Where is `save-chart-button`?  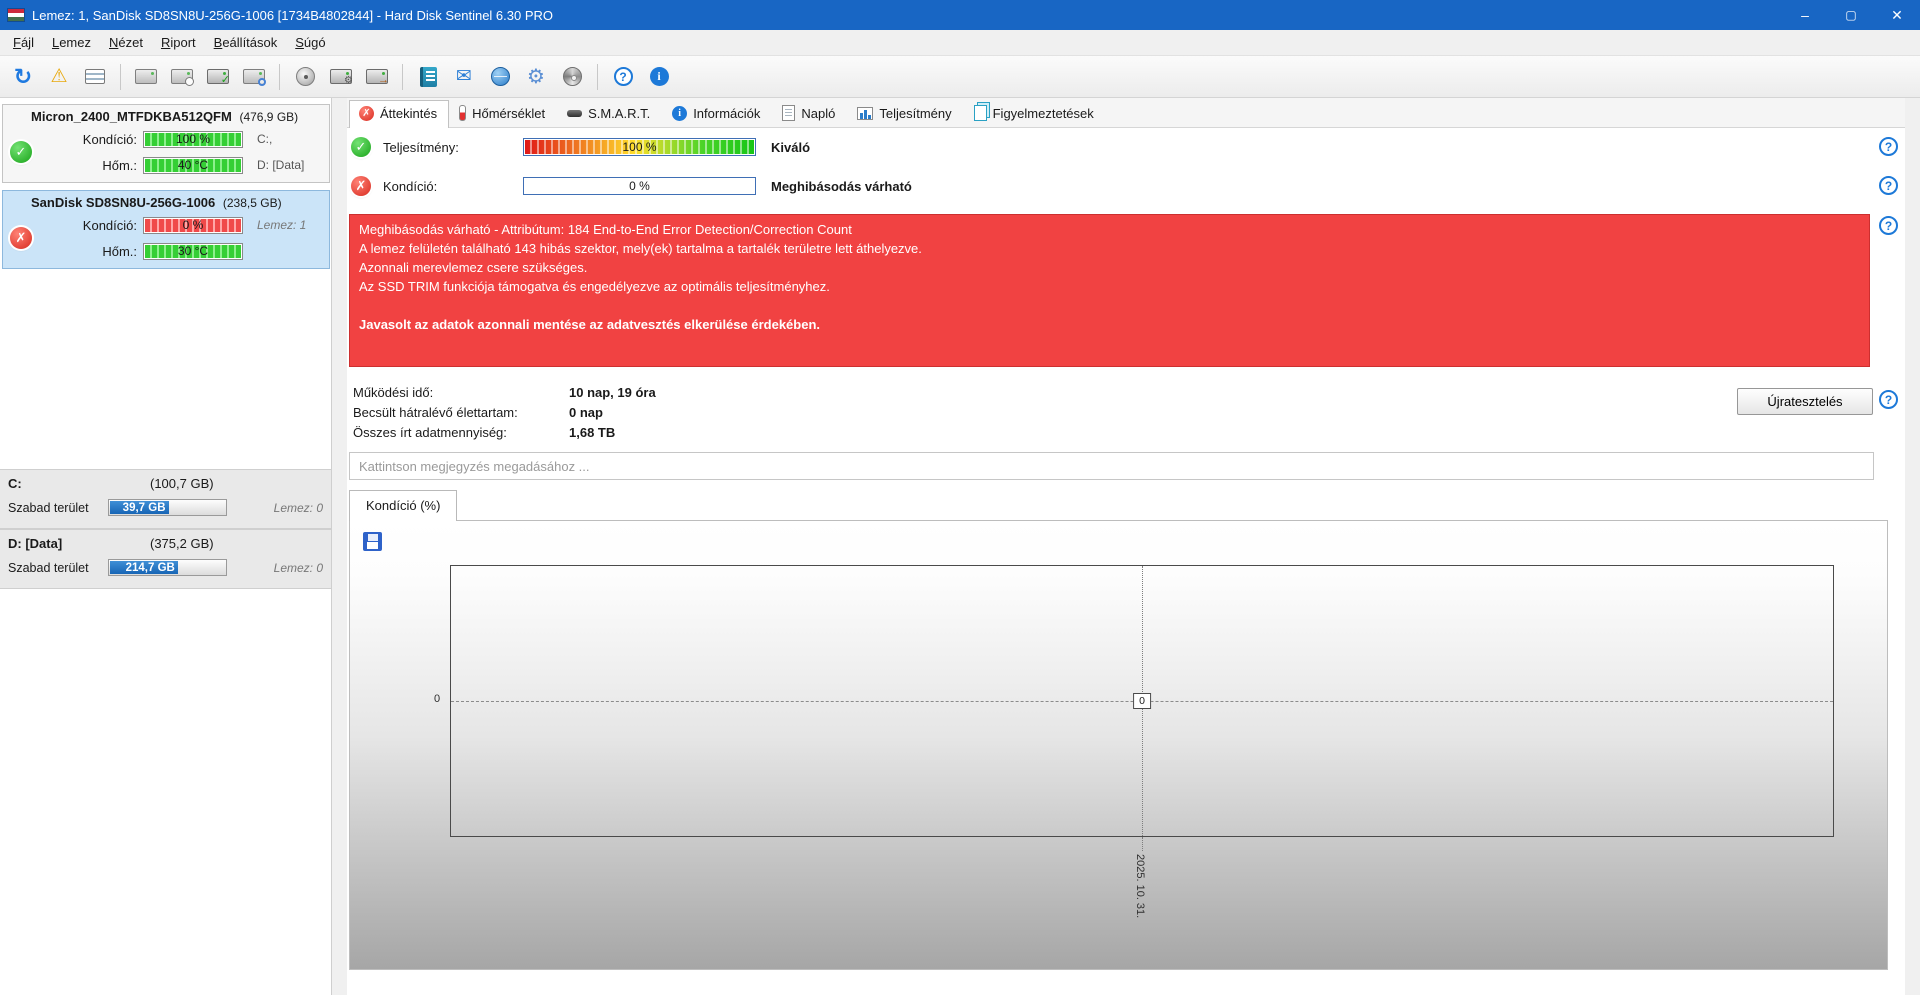 save-chart-button is located at coordinates (372, 541).